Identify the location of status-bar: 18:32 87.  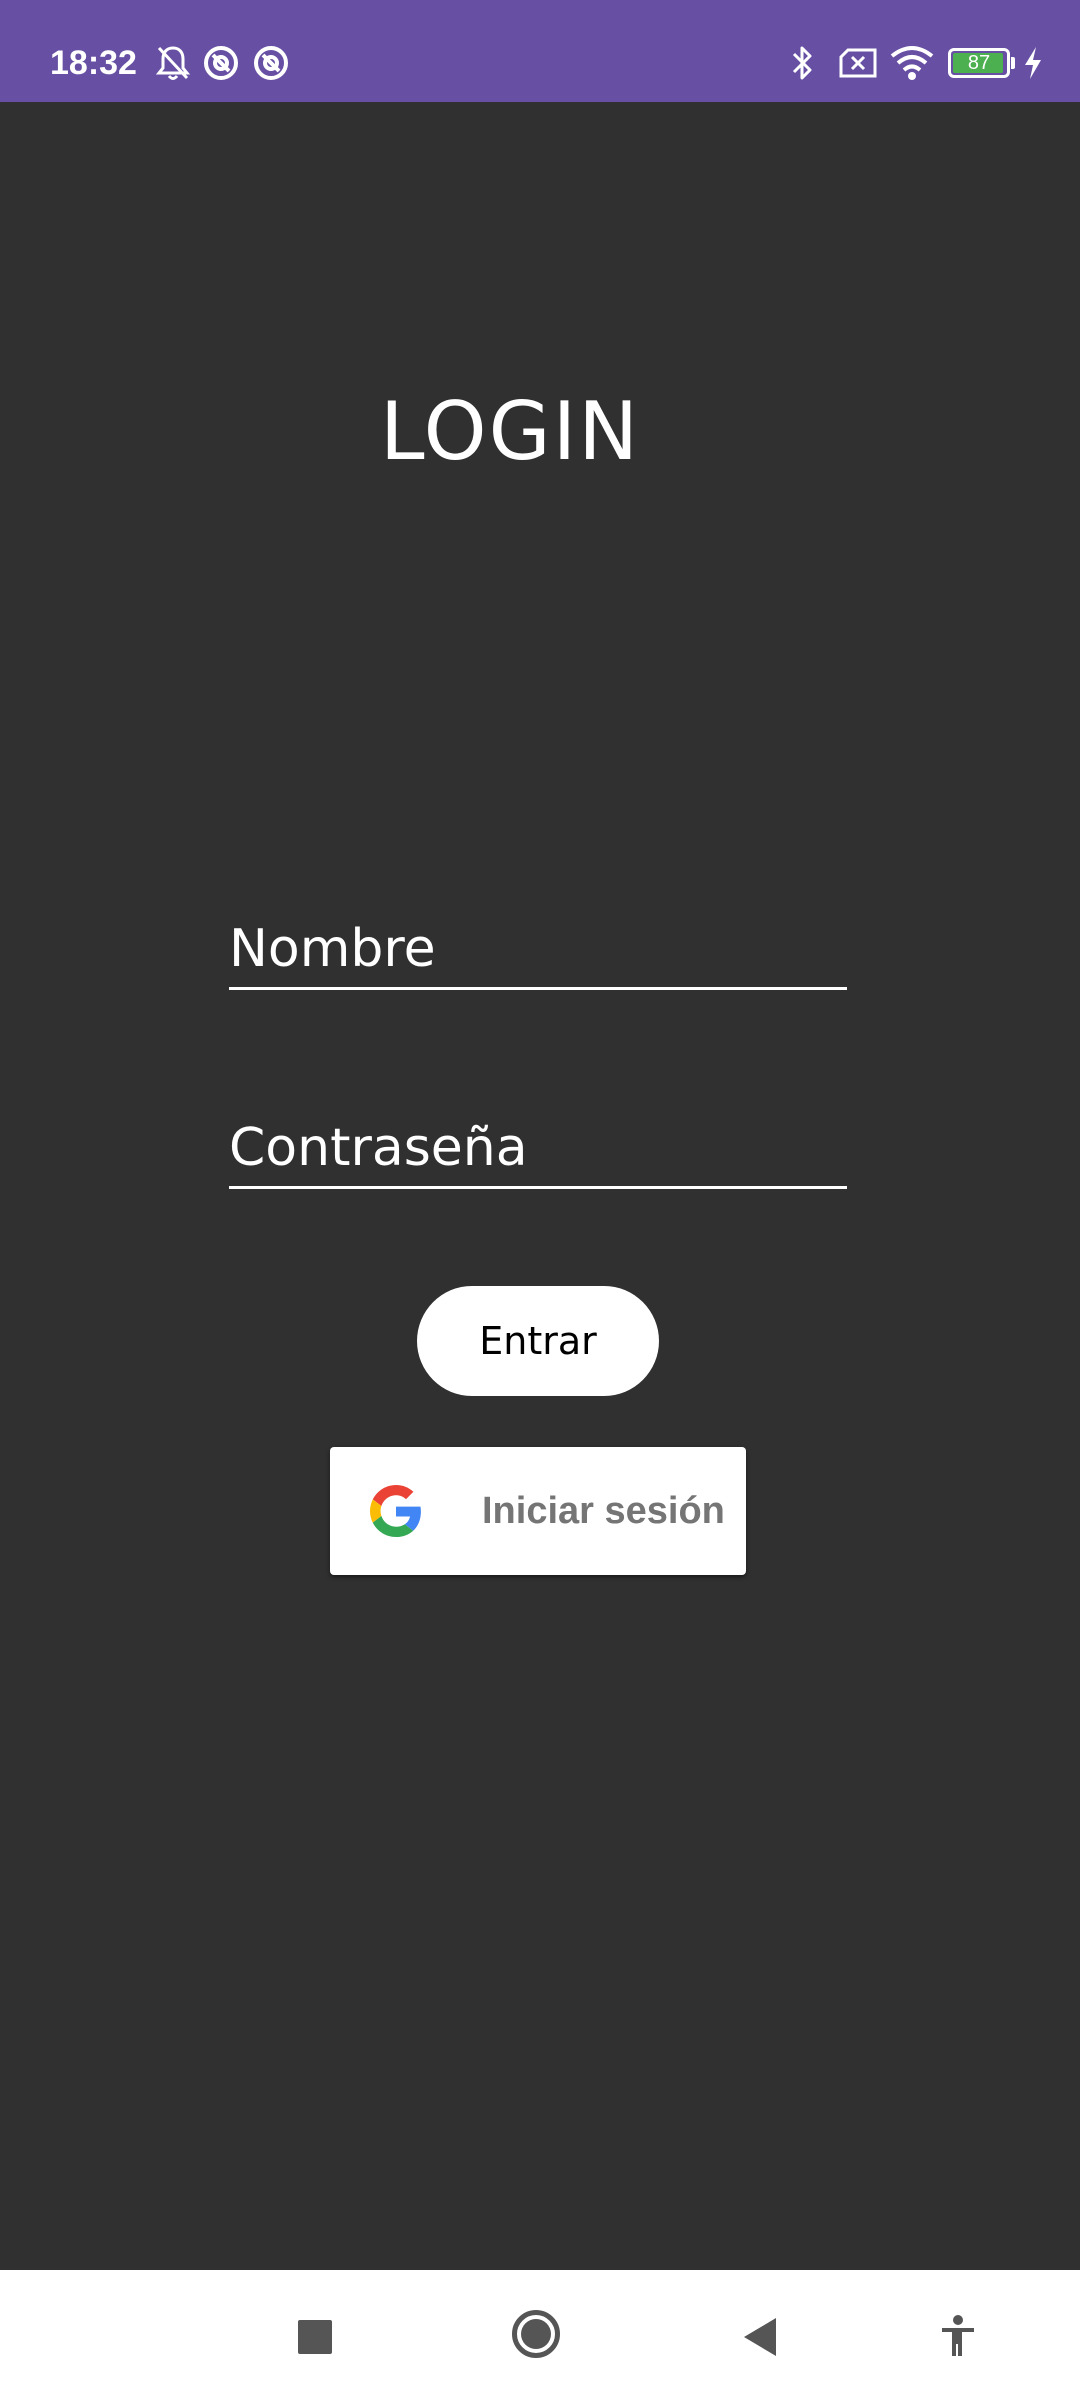
(540, 51).